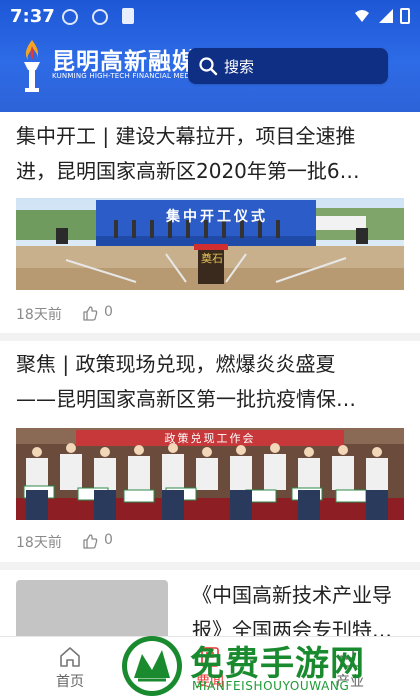 The image size is (420, 700). Describe the element at coordinates (217, 217) in the screenshot. I see `image-banner-text: 集中开工仪式` at that location.